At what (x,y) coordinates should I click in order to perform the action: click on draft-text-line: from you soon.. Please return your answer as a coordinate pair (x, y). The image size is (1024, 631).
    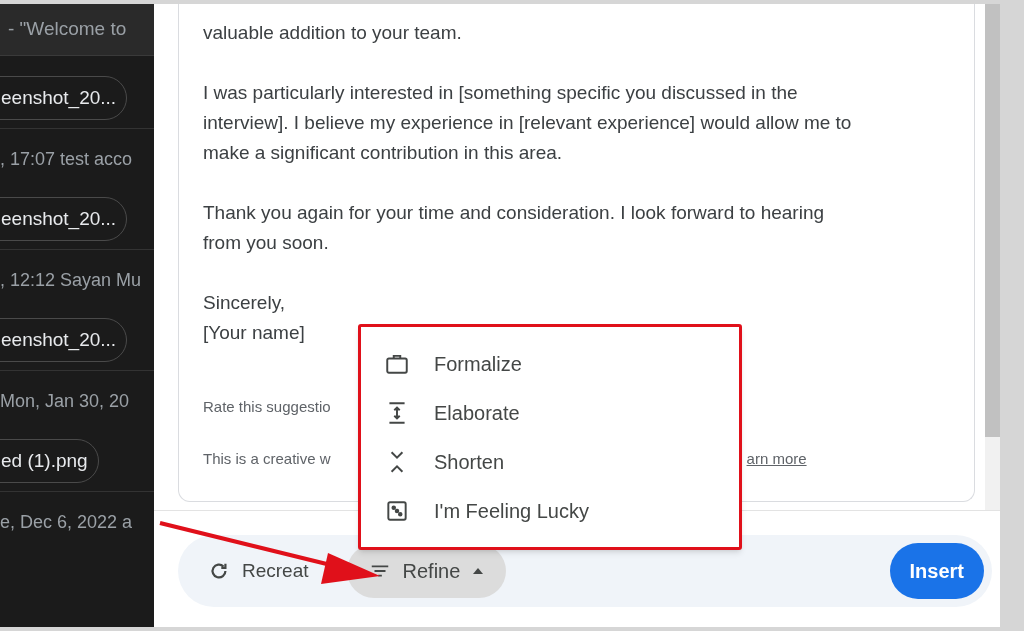
    Looking at the image, I should click on (266, 243).